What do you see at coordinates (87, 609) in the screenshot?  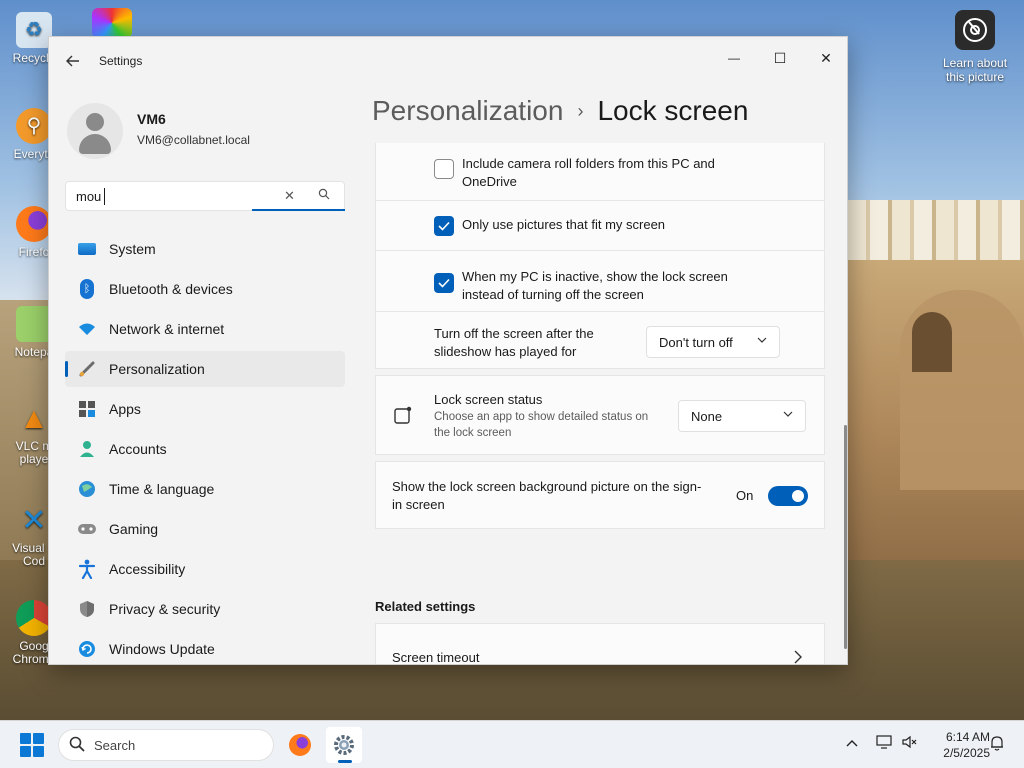 I see `shield-icon` at bounding box center [87, 609].